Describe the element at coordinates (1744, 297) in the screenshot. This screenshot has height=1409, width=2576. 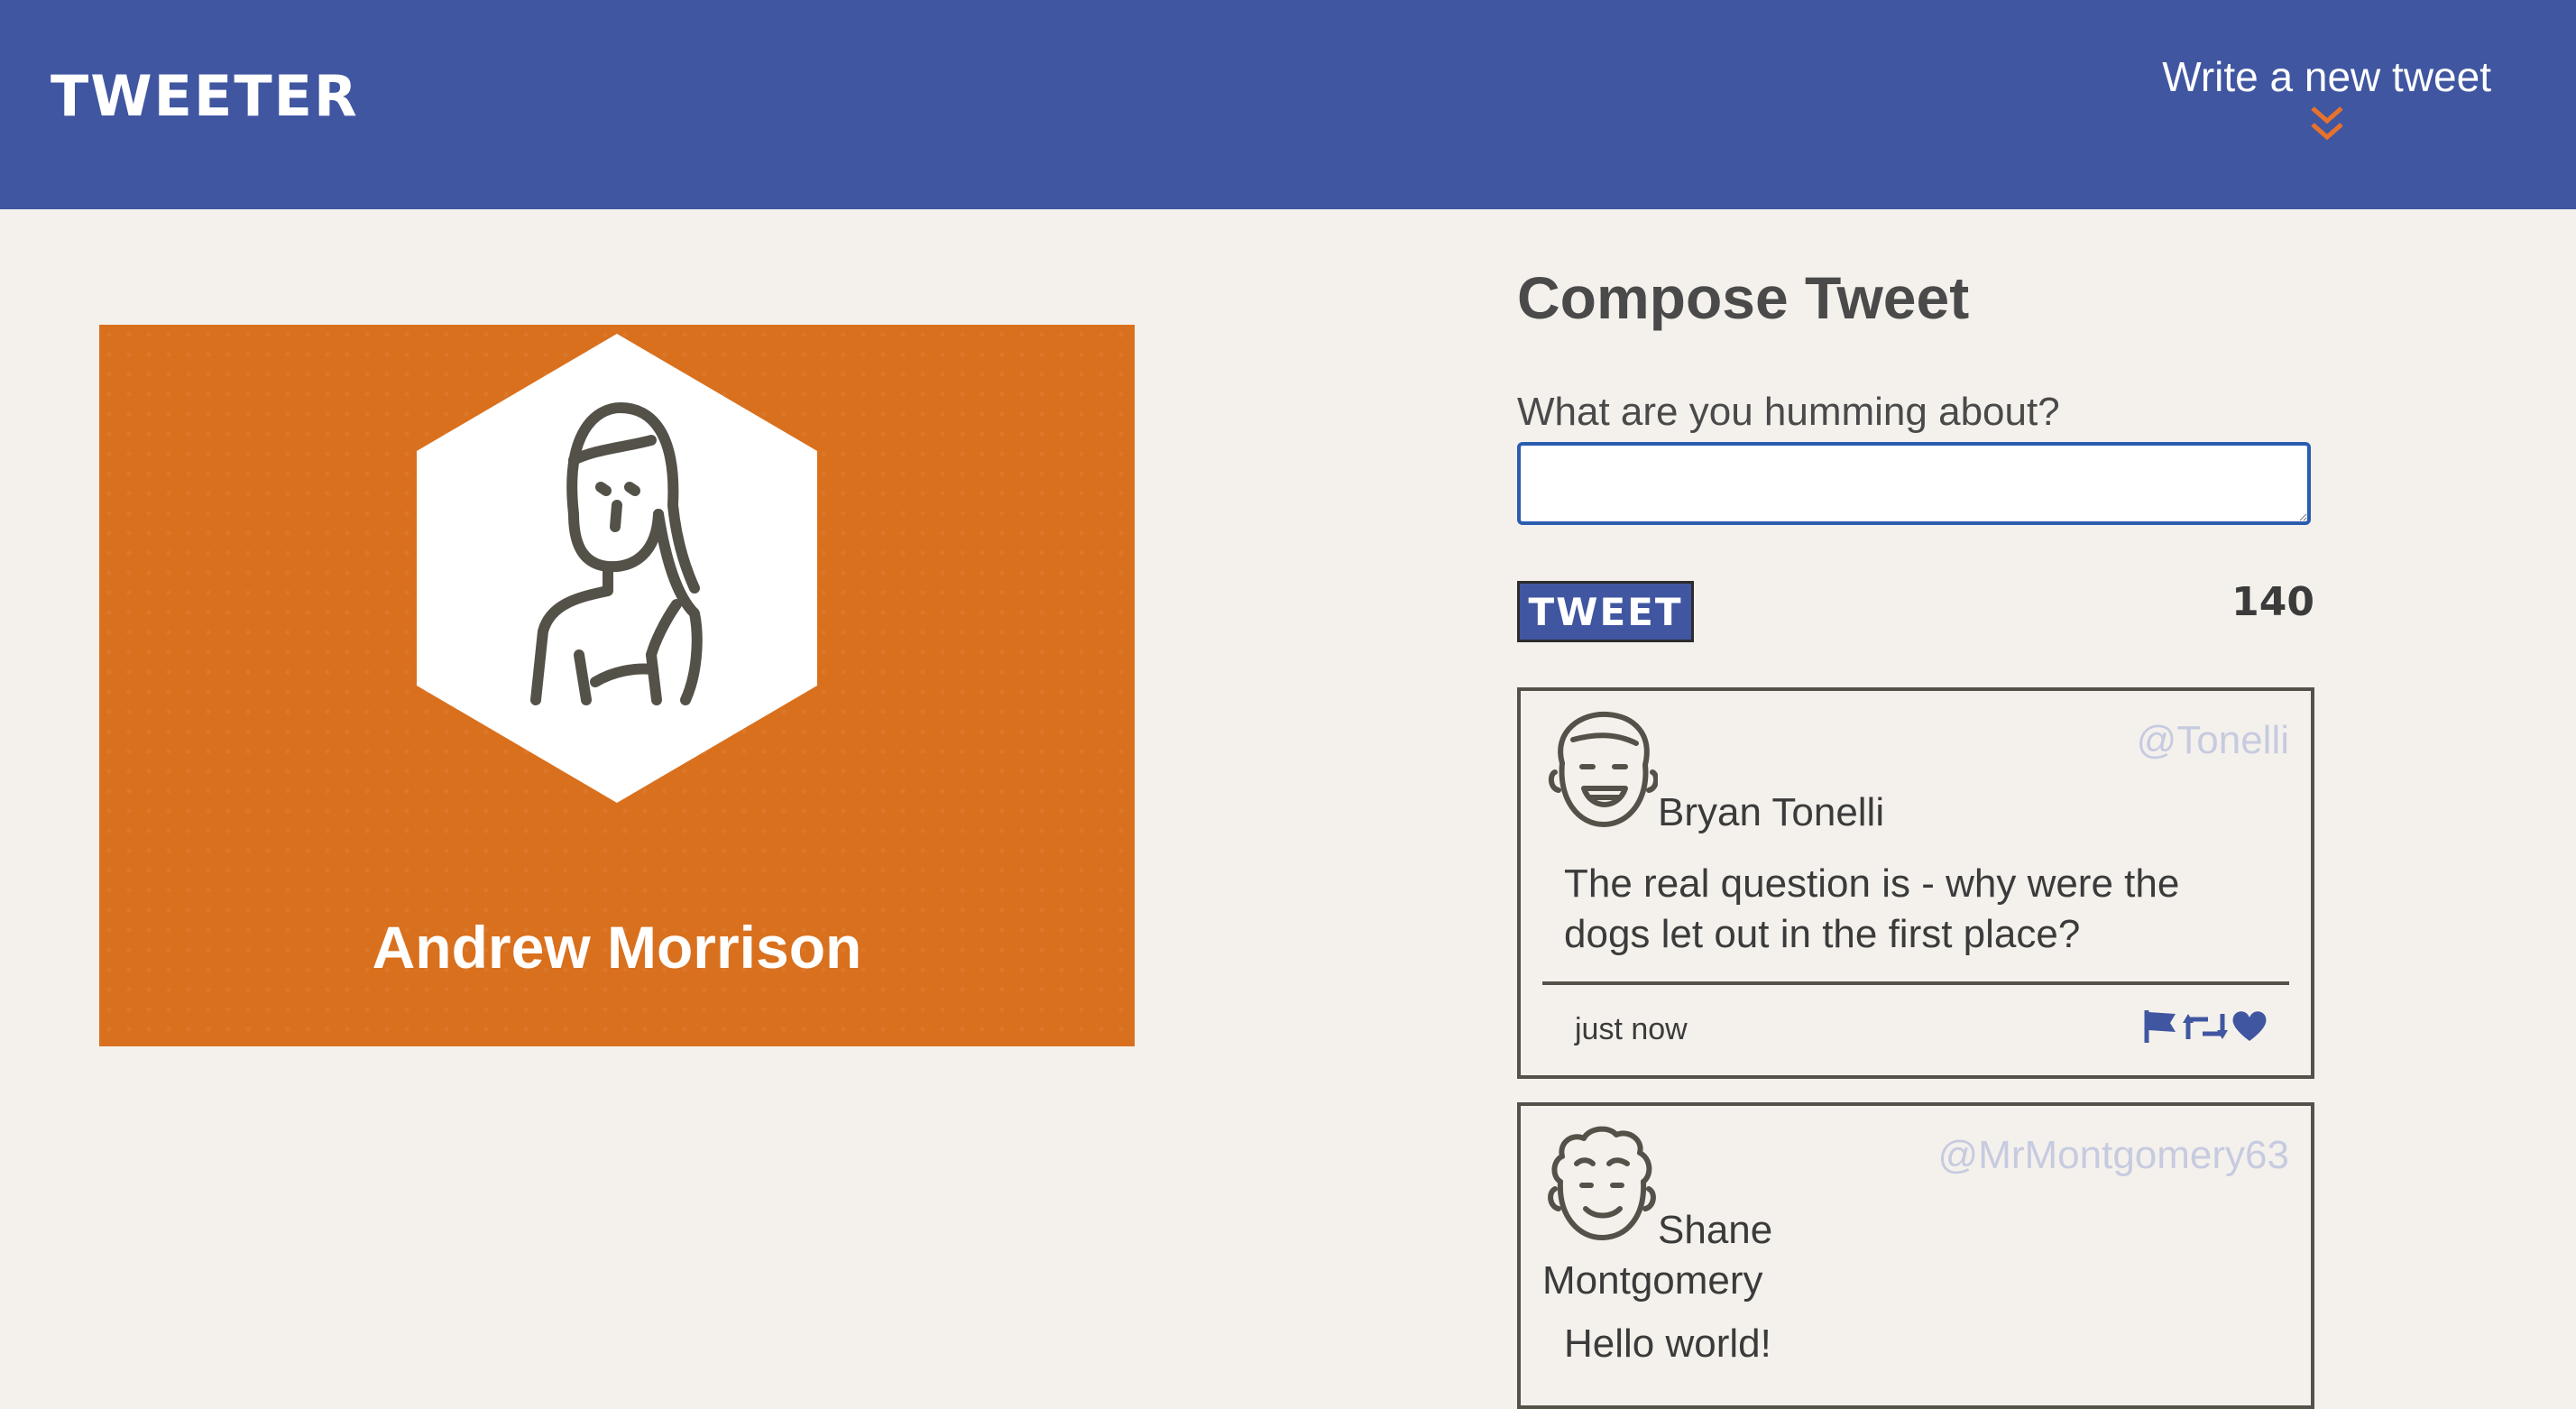
I see `compose-title: Compose Tweet` at that location.